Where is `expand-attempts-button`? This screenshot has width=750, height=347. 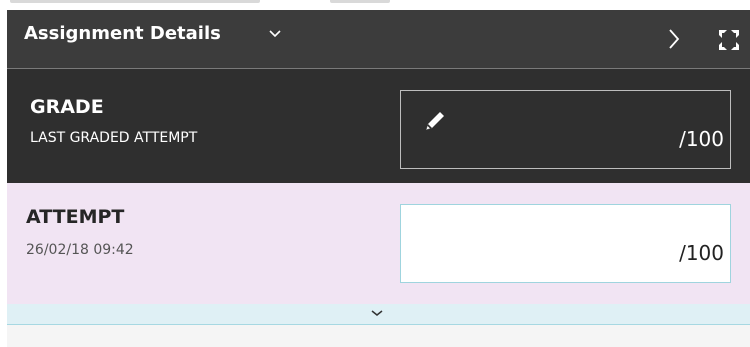
expand-attempts-button is located at coordinates (378, 314).